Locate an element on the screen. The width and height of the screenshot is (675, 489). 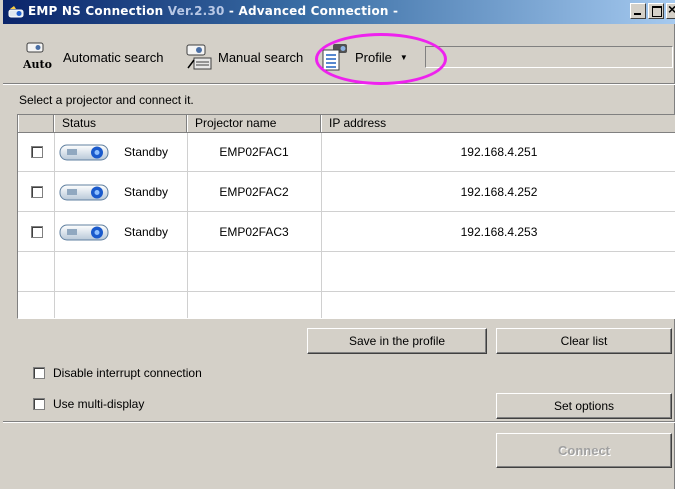
maximize-icon is located at coordinates (656, 11).